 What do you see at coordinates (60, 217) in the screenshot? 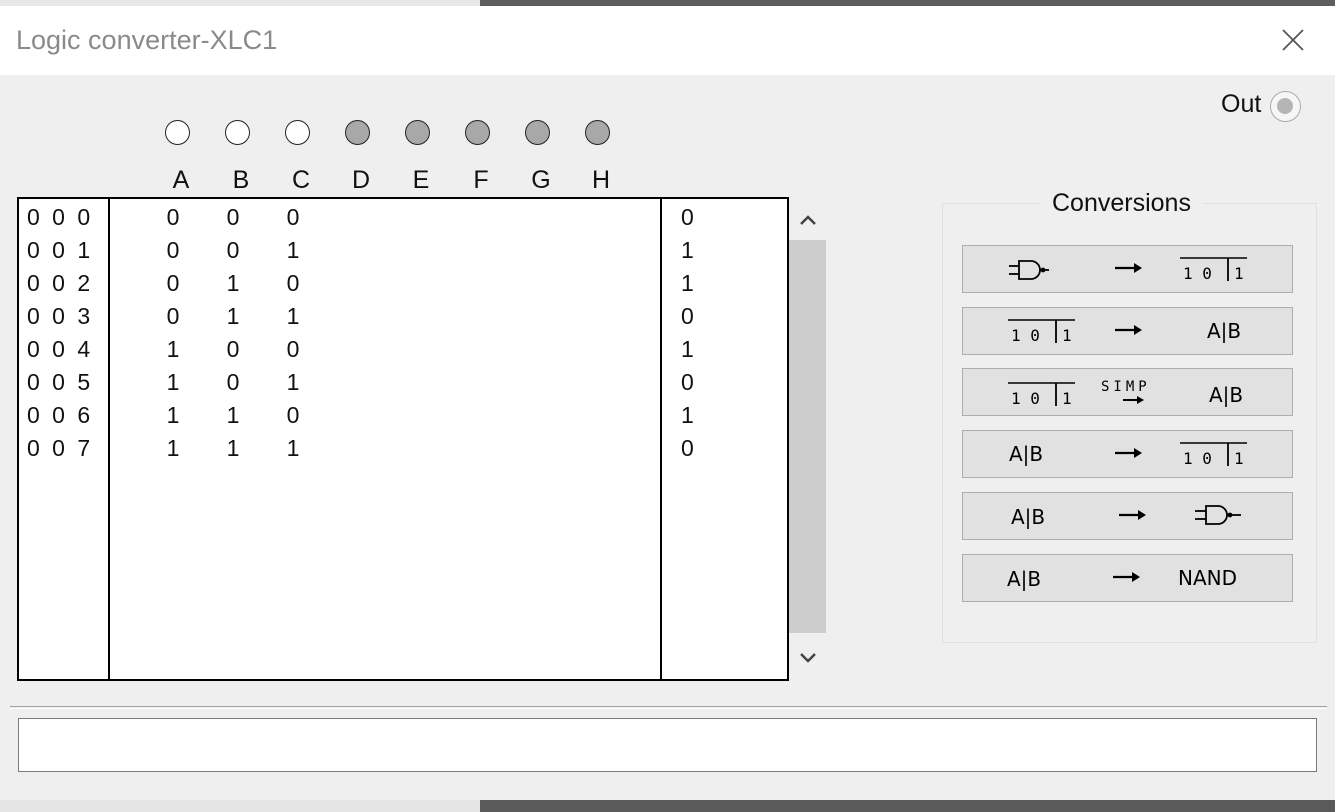
I see `row-index: 0 0 0` at bounding box center [60, 217].